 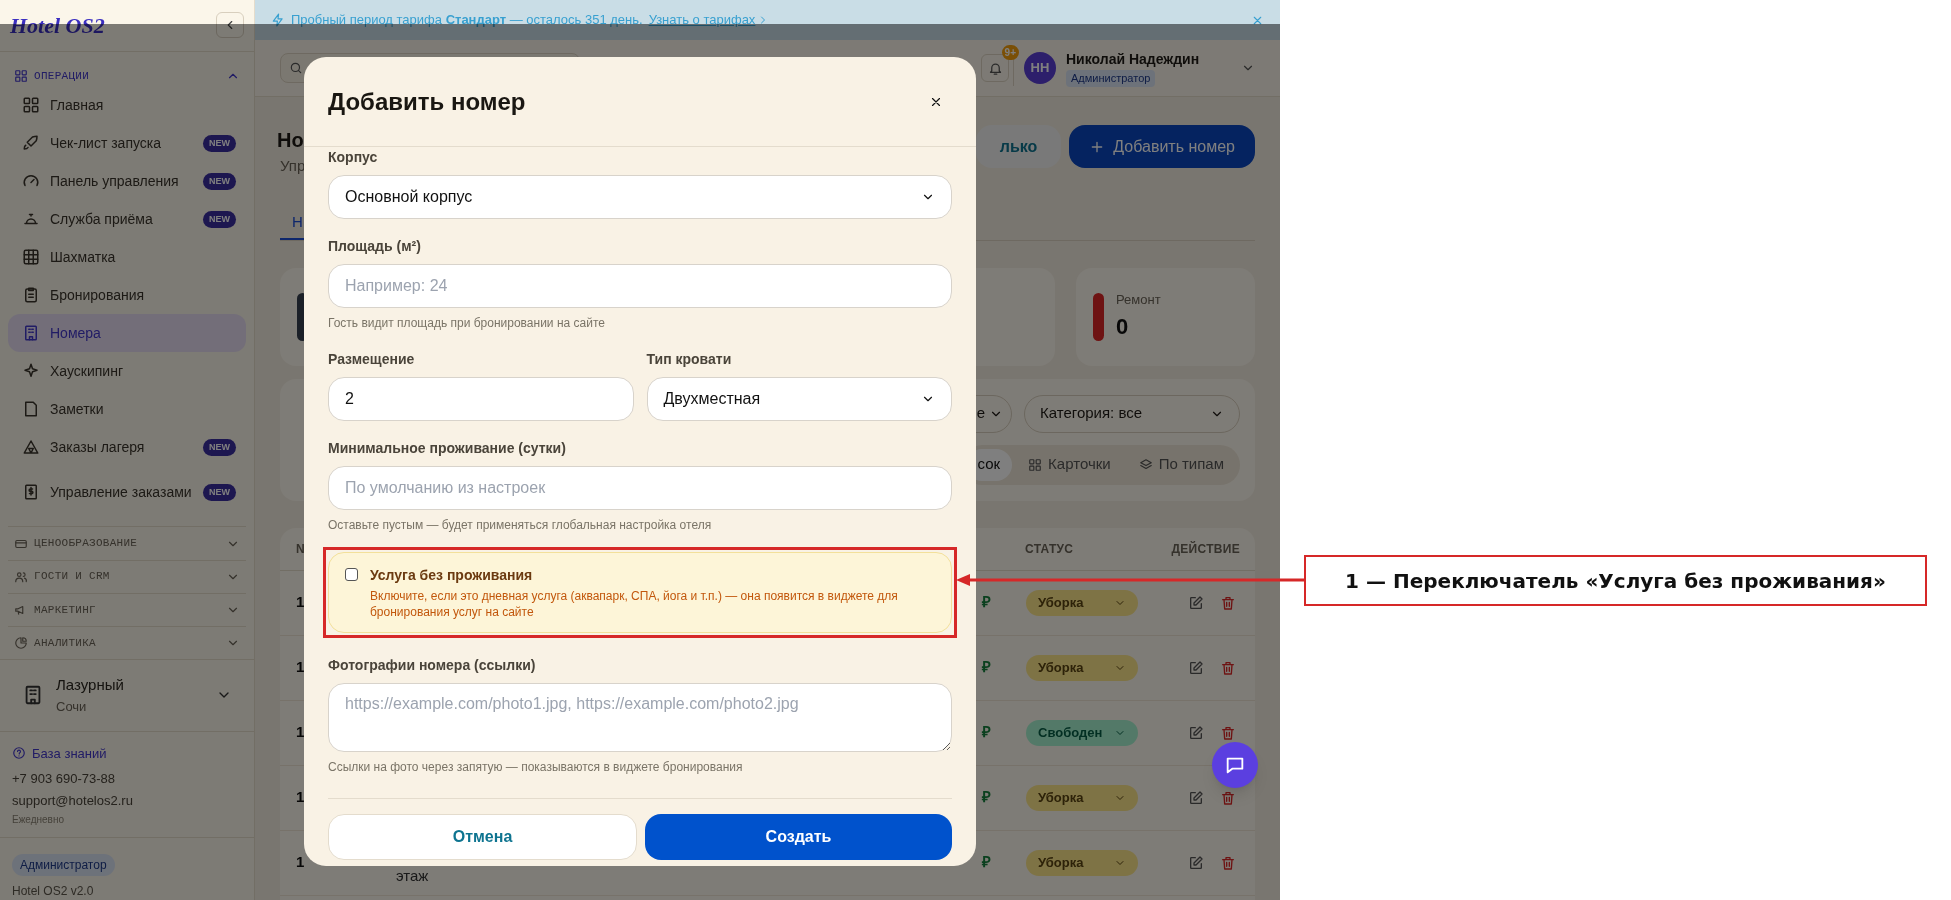 I want to click on create-button: Создать, so click(x=798, y=837).